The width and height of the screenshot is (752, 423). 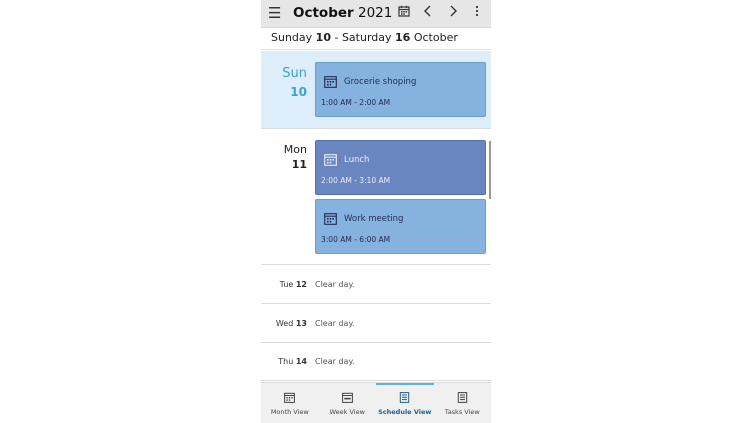 What do you see at coordinates (284, 323) in the screenshot?
I see `day-name: Wed` at bounding box center [284, 323].